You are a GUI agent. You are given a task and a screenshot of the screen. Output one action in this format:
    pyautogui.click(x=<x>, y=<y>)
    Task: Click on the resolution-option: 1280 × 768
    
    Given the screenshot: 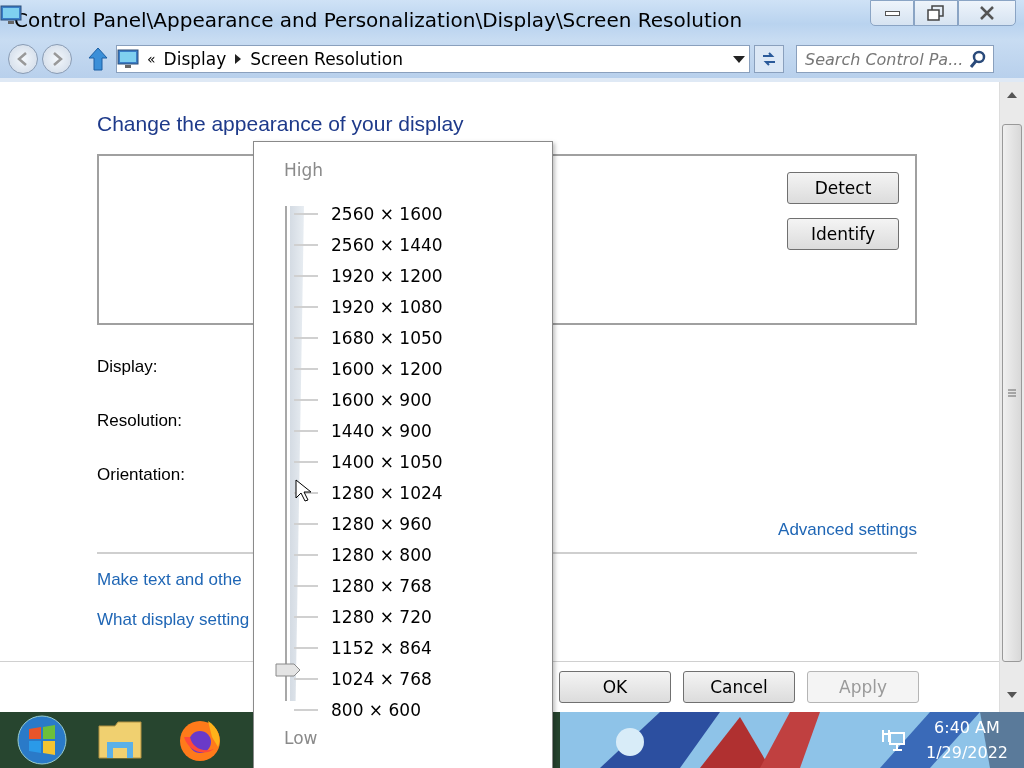 What is the action you would take?
    pyautogui.click(x=381, y=585)
    